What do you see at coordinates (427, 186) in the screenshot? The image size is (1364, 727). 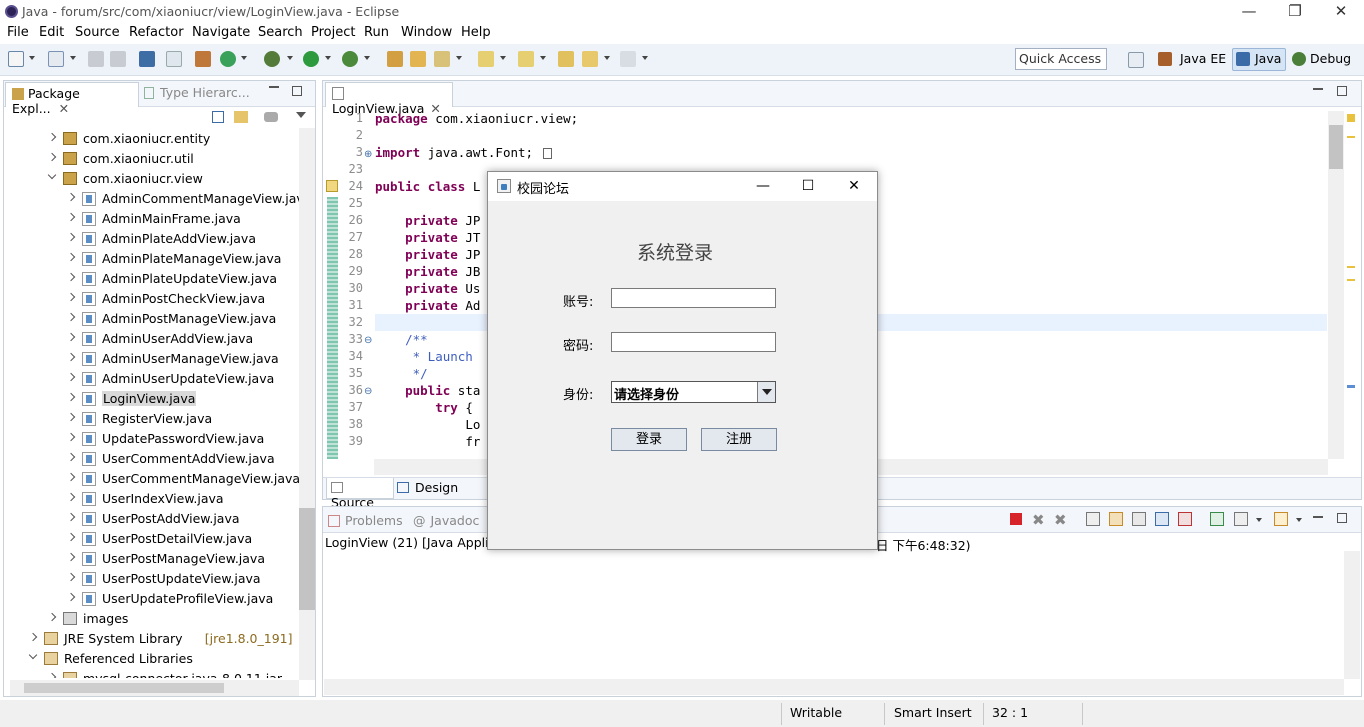 I see `code-line: public class L` at bounding box center [427, 186].